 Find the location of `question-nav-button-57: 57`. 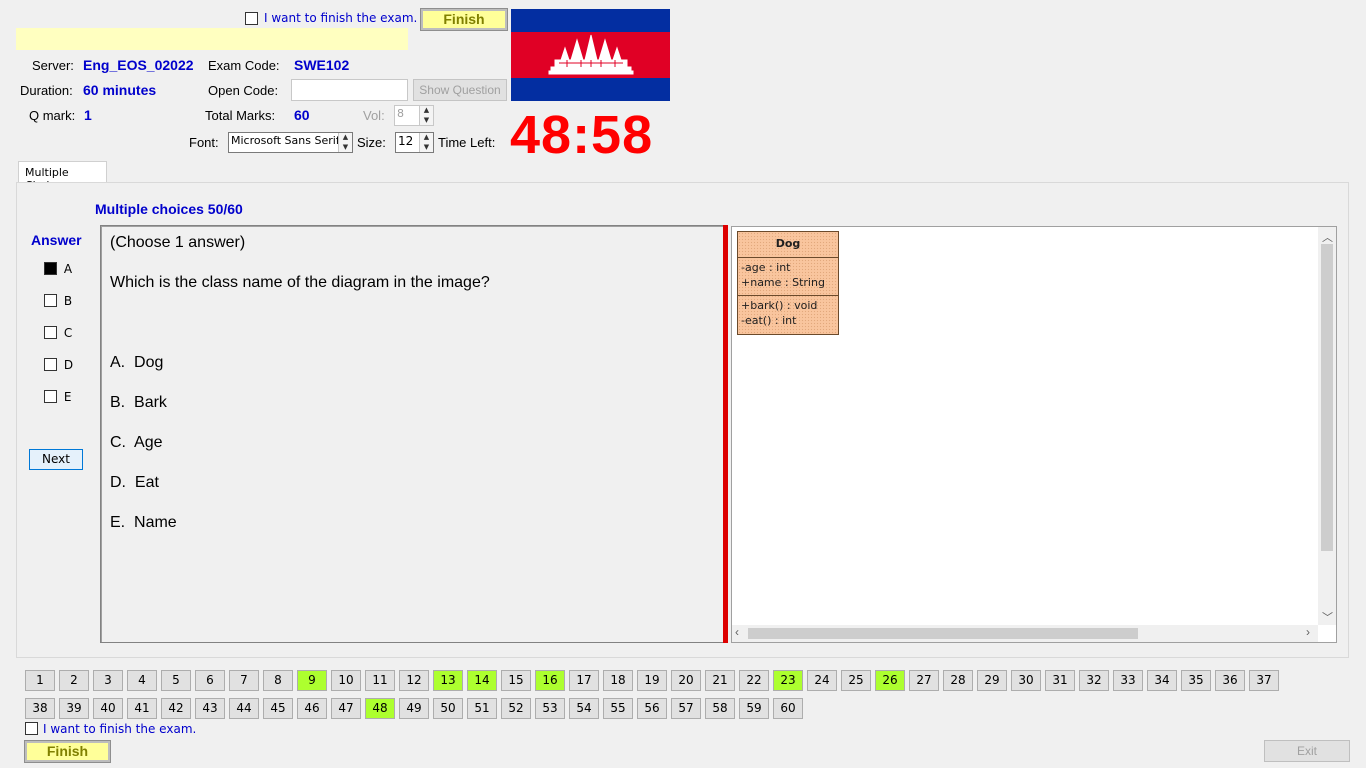

question-nav-button-57: 57 is located at coordinates (686, 708).